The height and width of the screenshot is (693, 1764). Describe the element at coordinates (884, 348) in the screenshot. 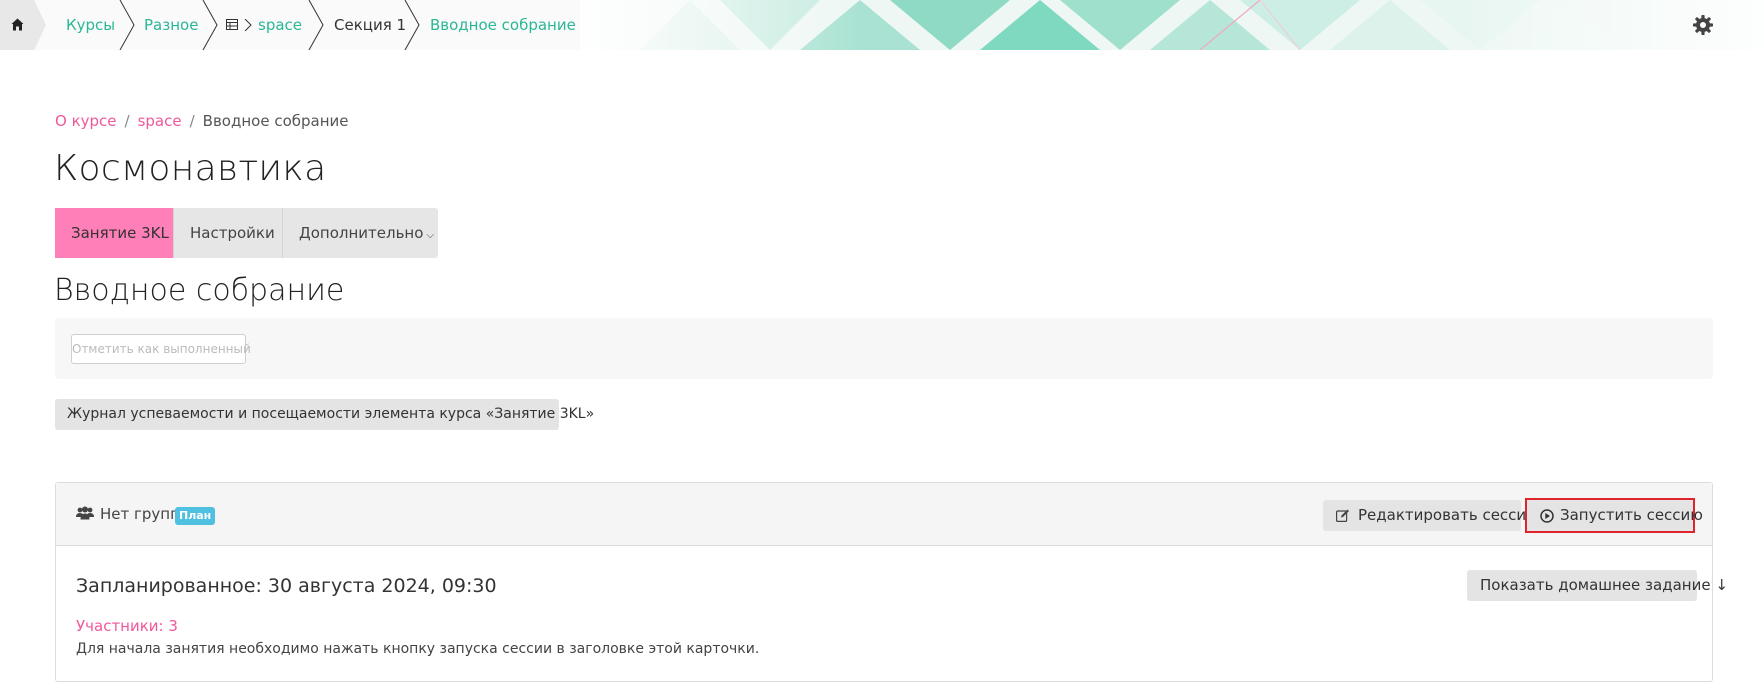

I see `completion-panel: Отметить как выполненный` at that location.